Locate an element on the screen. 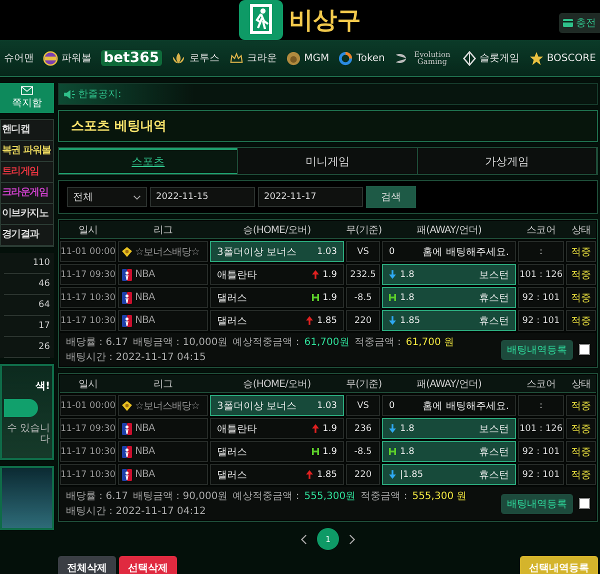 Image resolution: width=600 pixels, height=574 pixels. handicap-icon is located at coordinates (392, 297).